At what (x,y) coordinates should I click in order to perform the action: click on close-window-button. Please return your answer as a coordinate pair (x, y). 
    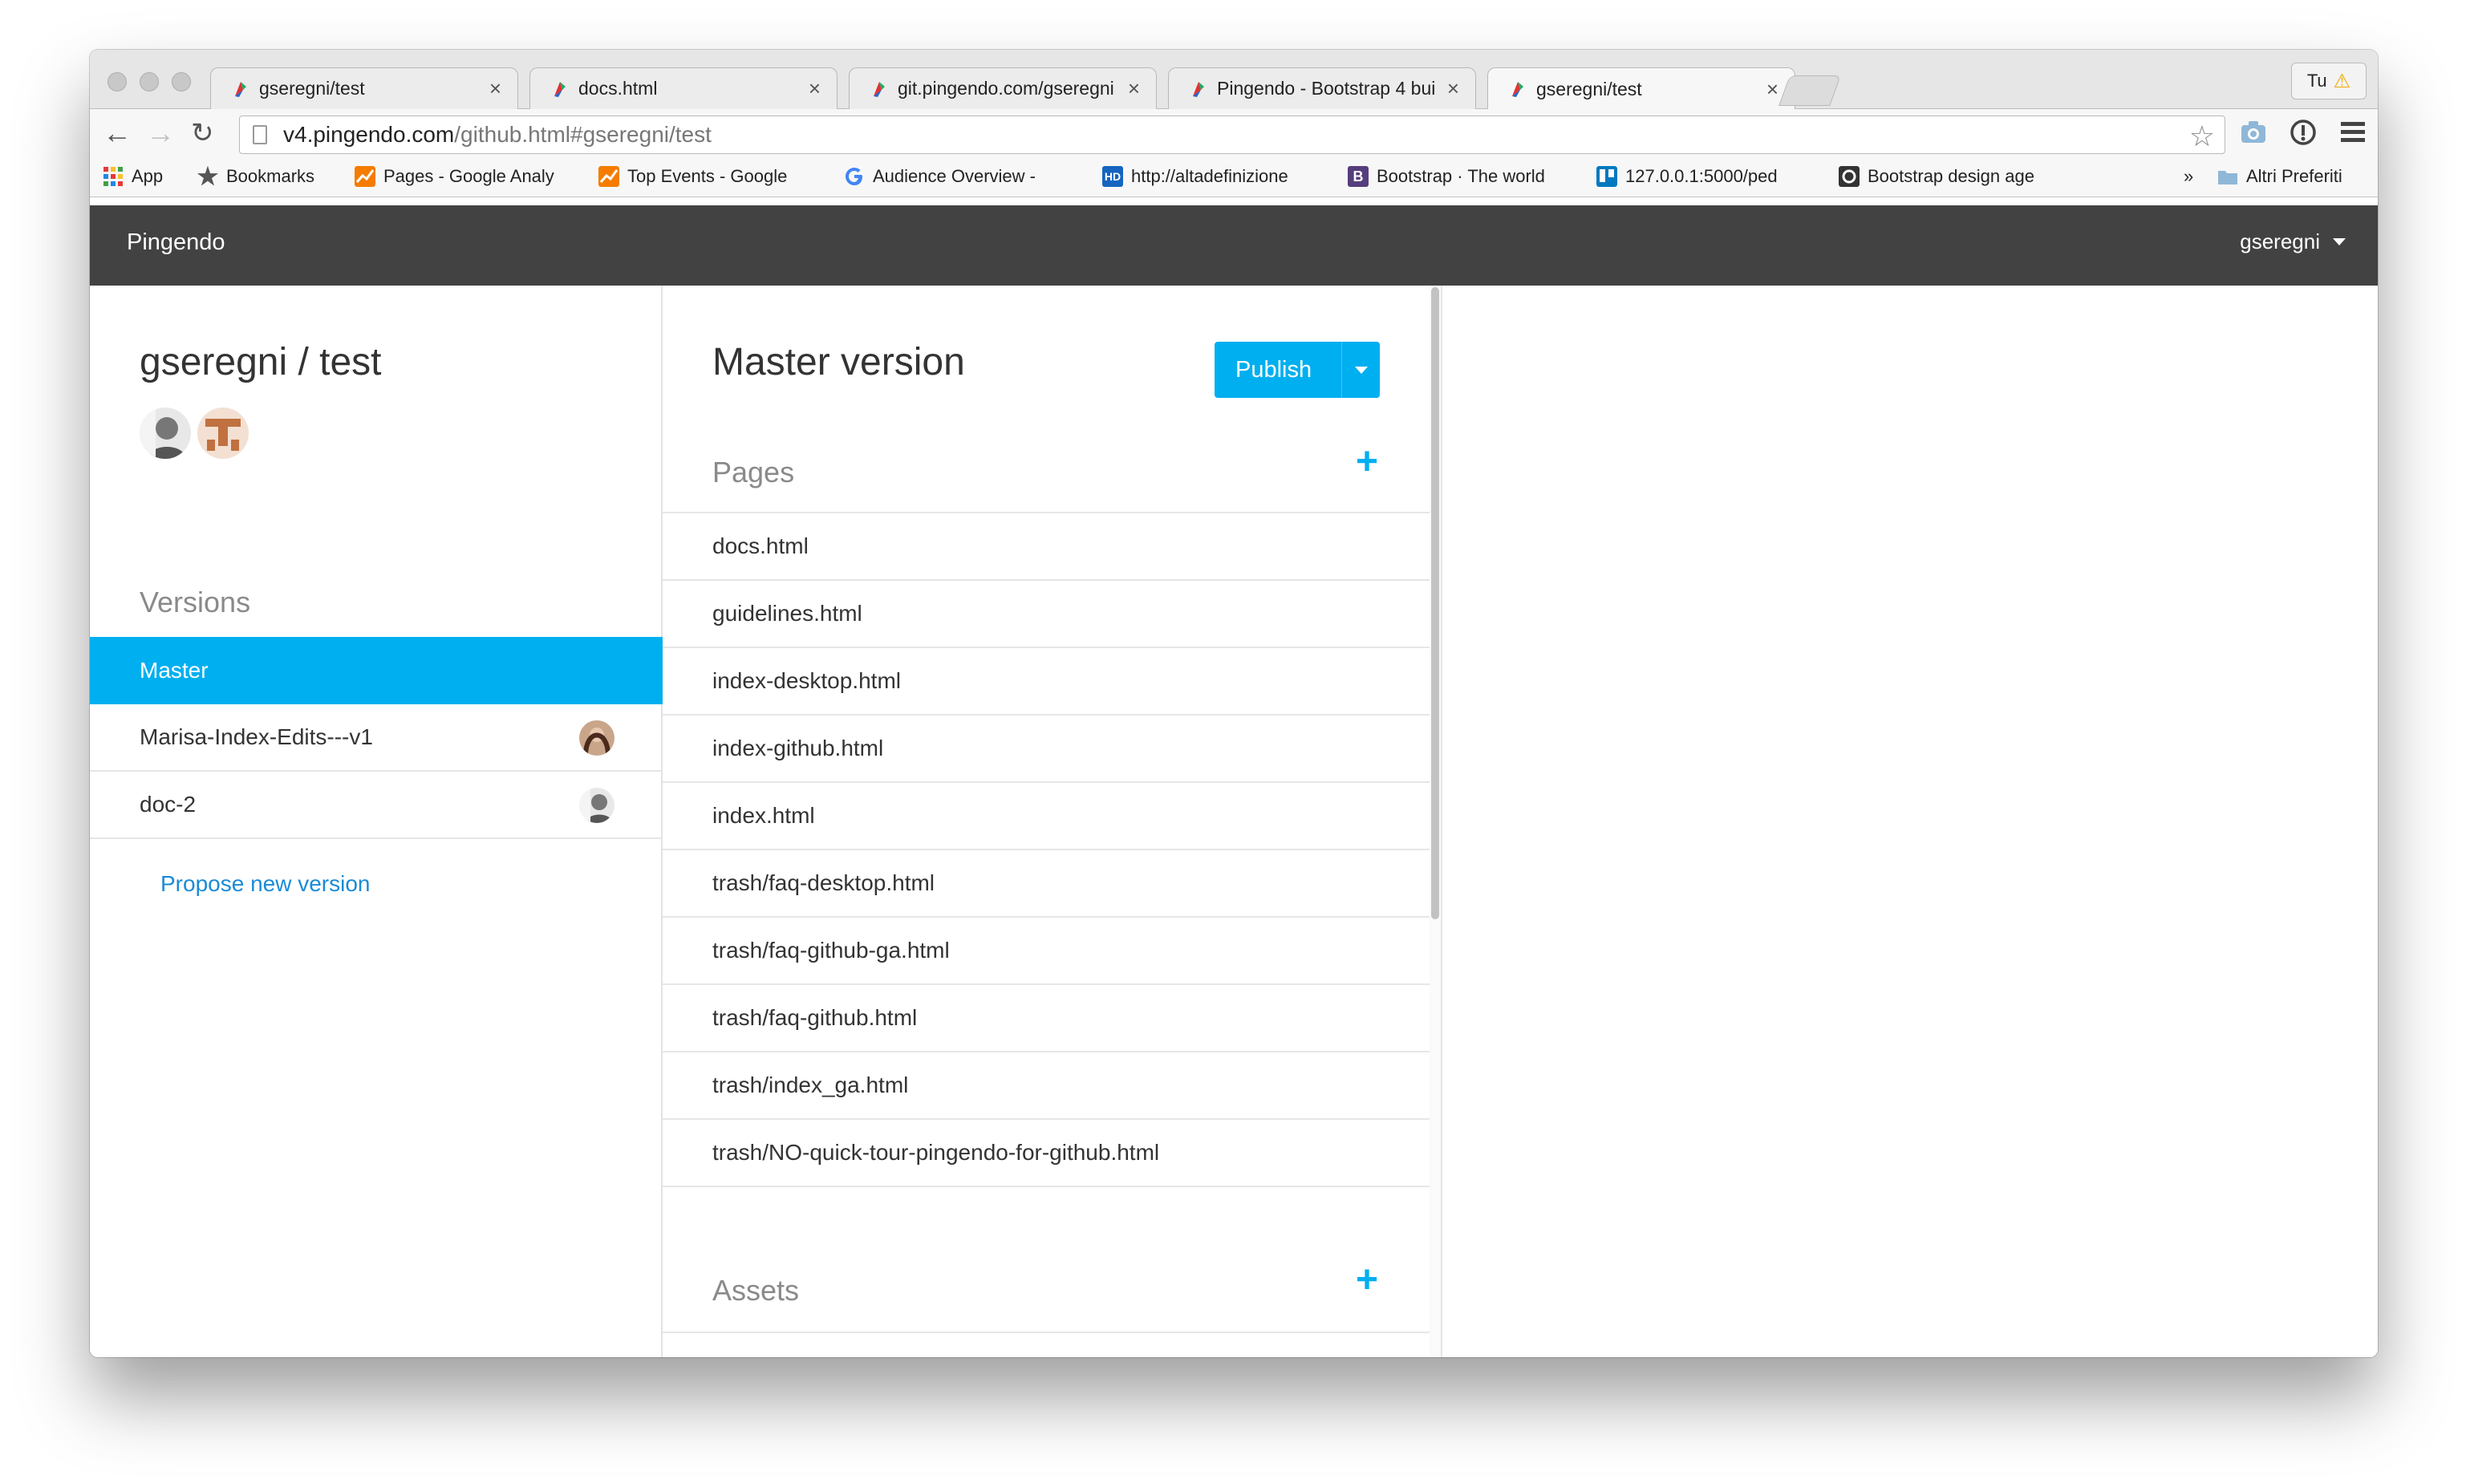
    Looking at the image, I should click on (117, 81).